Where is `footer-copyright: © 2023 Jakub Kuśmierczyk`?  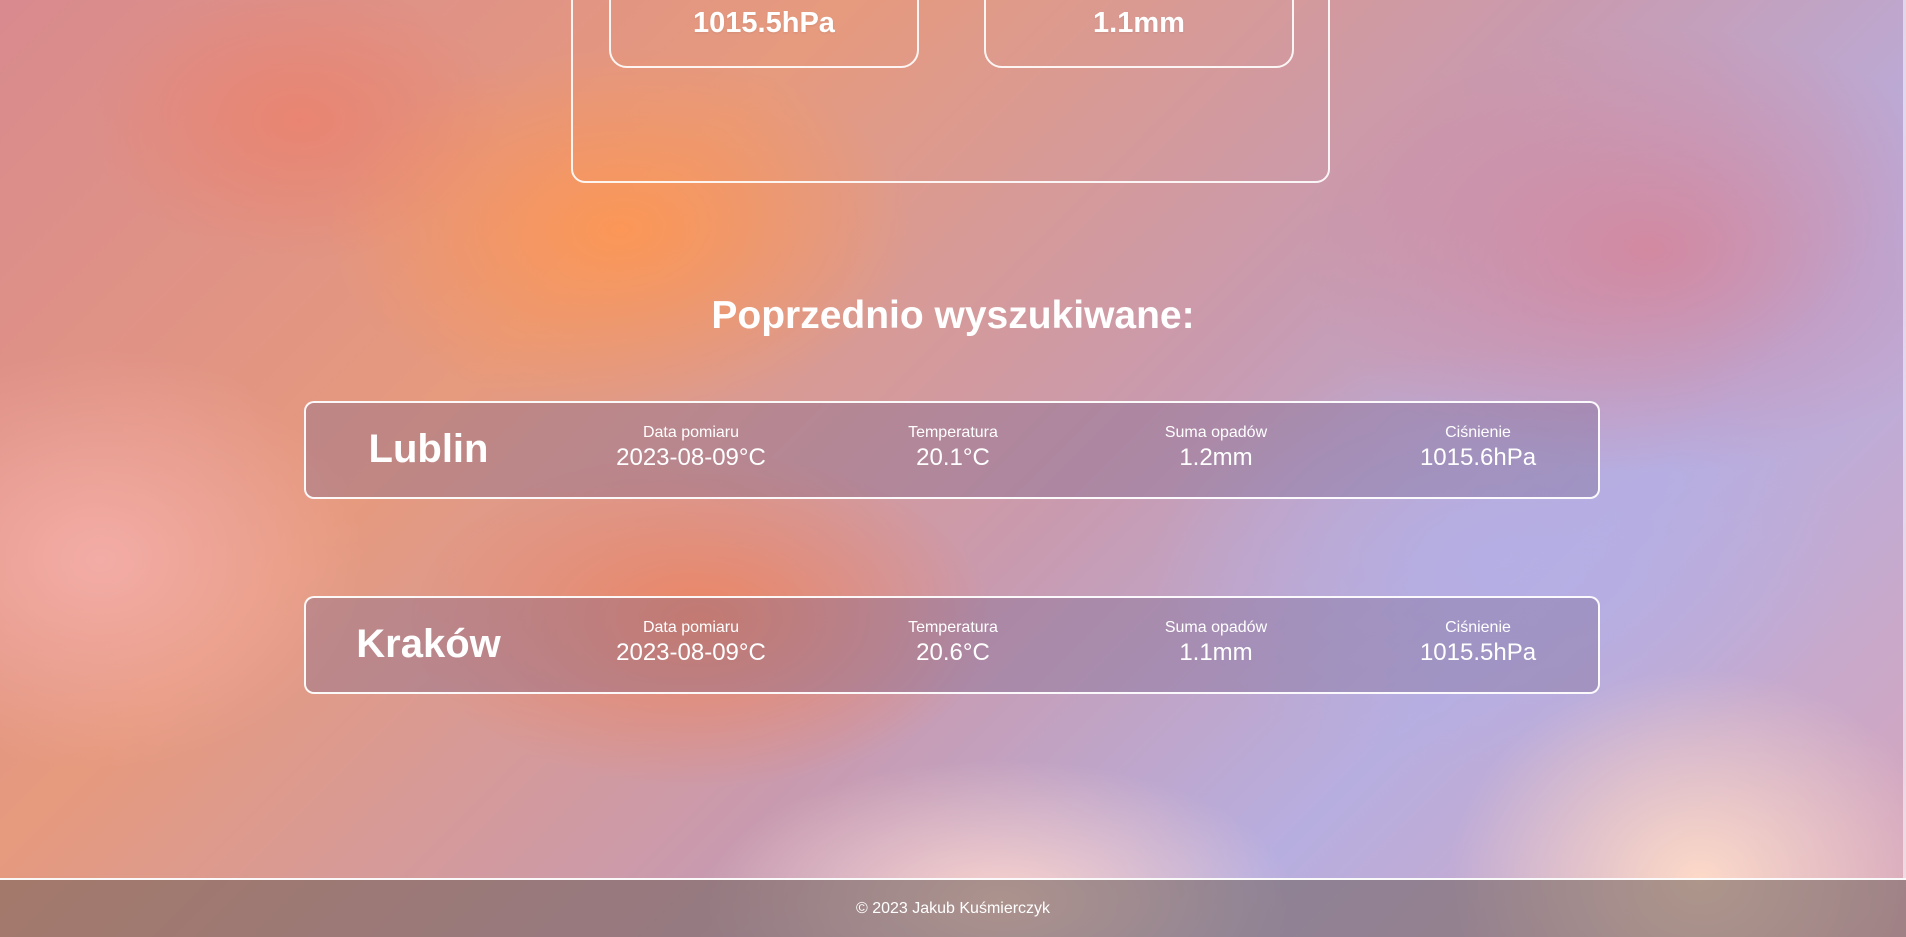
footer-copyright: © 2023 Jakub Kuśmierczyk is located at coordinates (953, 908).